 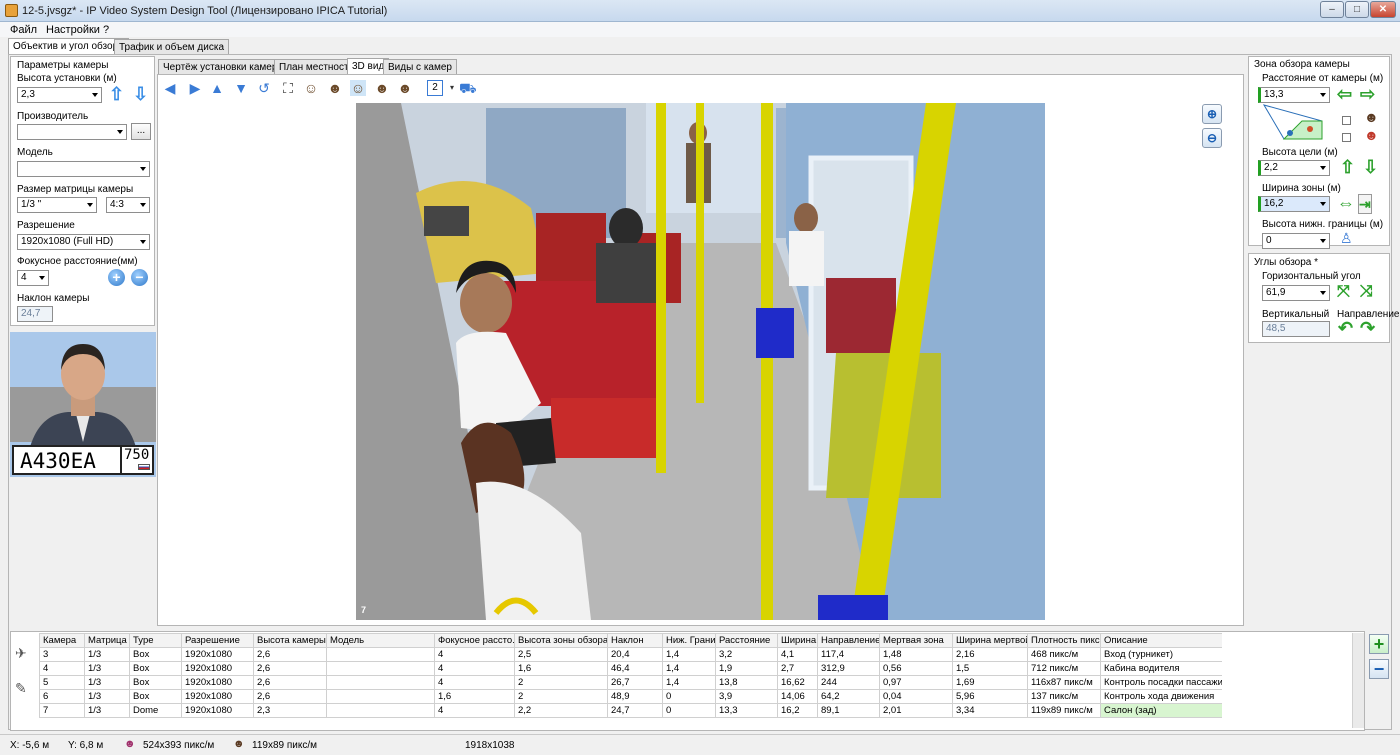 What do you see at coordinates (916, 668) in the screenshot?
I see `table-cell: 0,56` at bounding box center [916, 668].